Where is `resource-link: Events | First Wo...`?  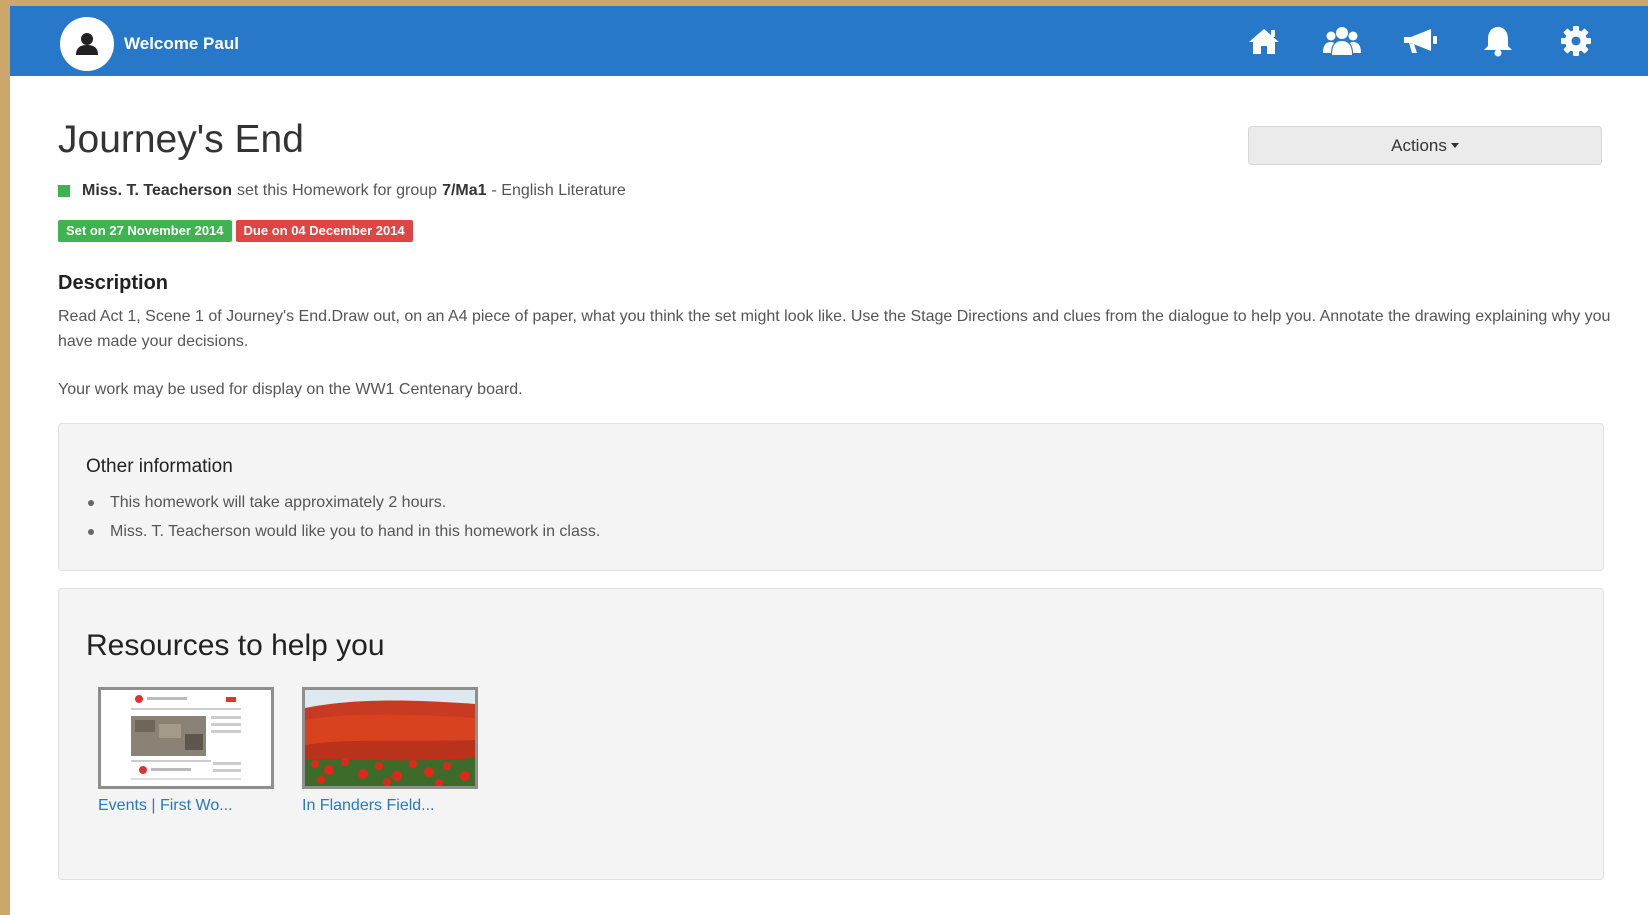
resource-link: Events | First Wo... is located at coordinates (188, 806).